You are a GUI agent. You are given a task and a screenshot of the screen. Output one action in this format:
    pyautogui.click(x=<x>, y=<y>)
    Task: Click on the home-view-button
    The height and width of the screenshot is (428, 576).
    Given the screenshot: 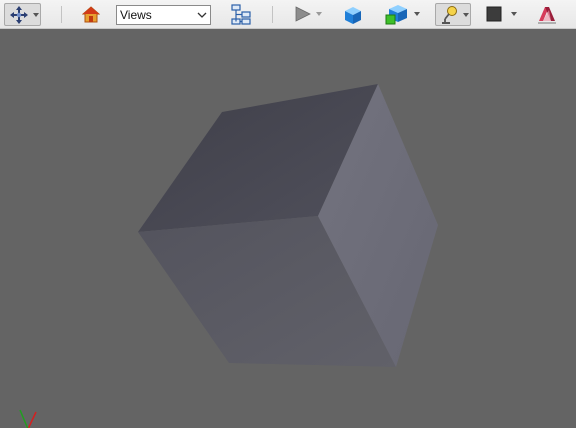 What is the action you would take?
    pyautogui.click(x=91, y=14)
    